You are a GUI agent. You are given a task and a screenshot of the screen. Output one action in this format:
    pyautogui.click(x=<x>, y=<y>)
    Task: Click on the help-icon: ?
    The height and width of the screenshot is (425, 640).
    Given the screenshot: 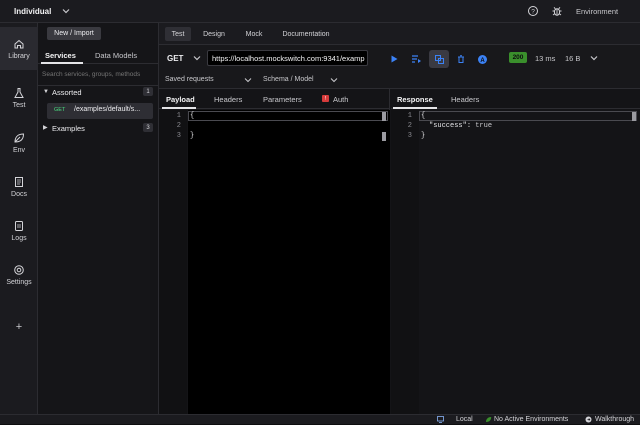 What is the action you would take?
    pyautogui.click(x=533, y=11)
    